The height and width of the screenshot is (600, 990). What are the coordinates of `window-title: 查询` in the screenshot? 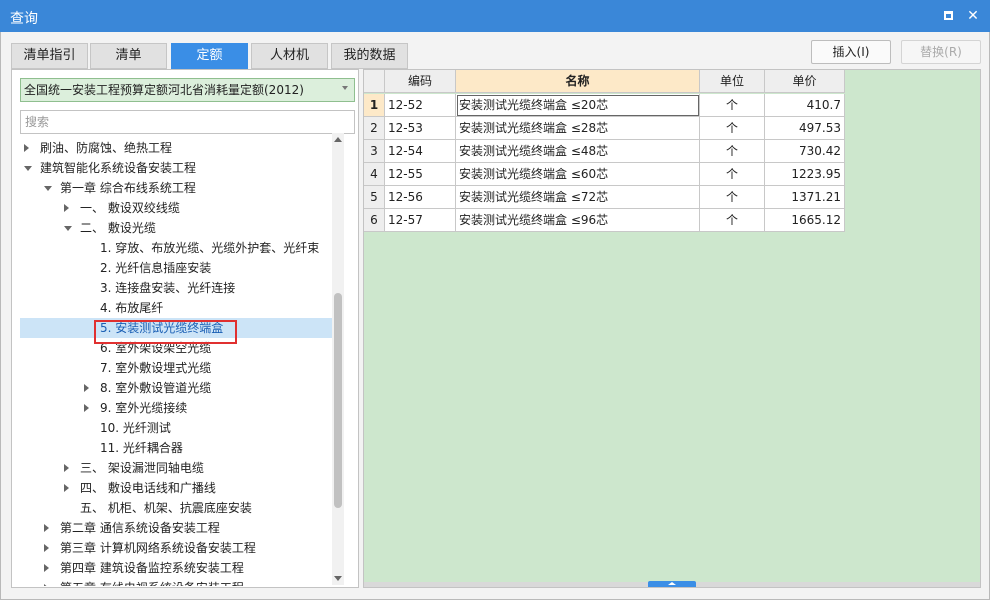 It's located at (24, 19).